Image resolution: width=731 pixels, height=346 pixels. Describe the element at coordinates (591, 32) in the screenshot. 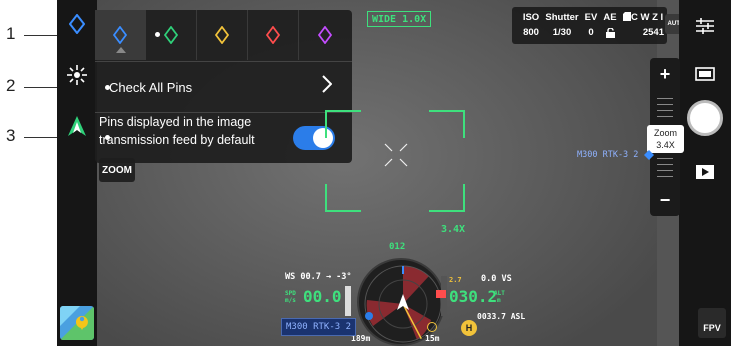

I see `ev-value: 0` at that location.